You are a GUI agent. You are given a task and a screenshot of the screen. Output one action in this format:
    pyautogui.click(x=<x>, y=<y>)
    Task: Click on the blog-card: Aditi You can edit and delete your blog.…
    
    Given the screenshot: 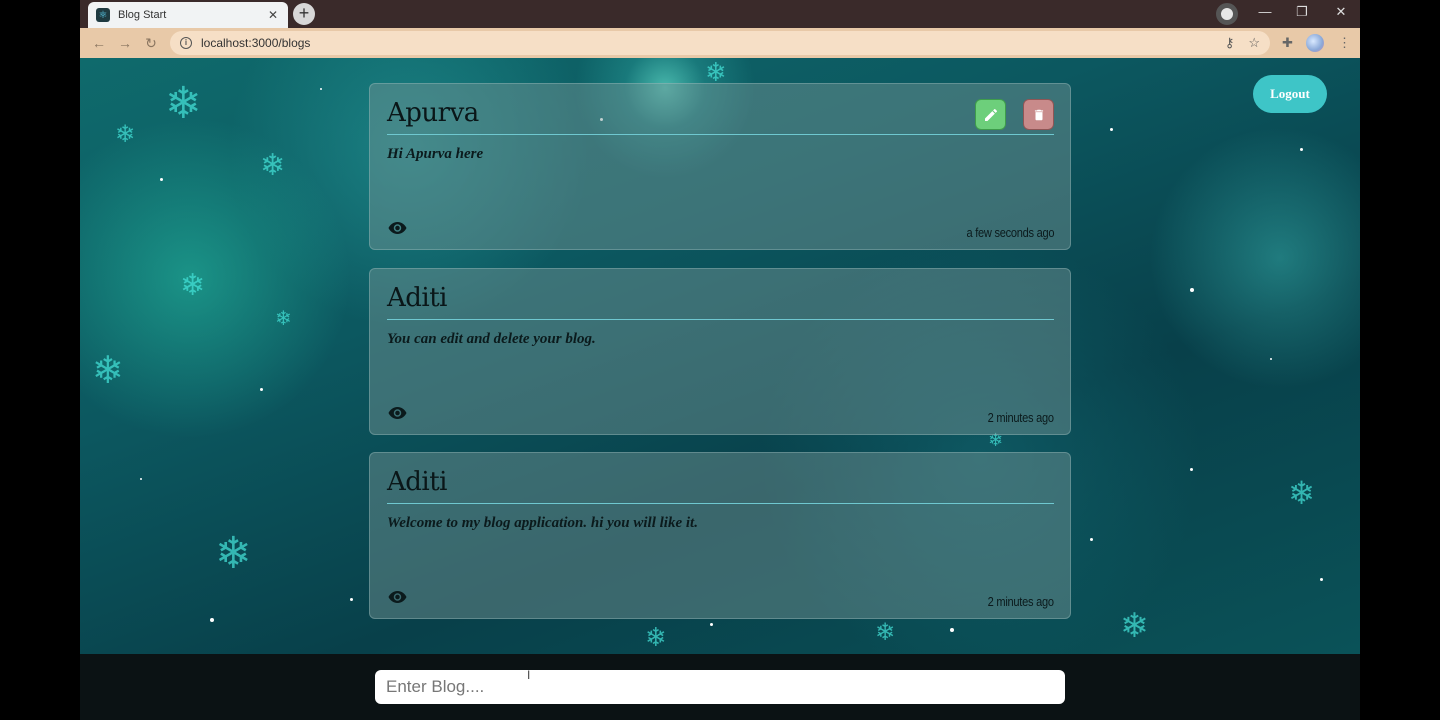 What is the action you would take?
    pyautogui.click(x=720, y=351)
    